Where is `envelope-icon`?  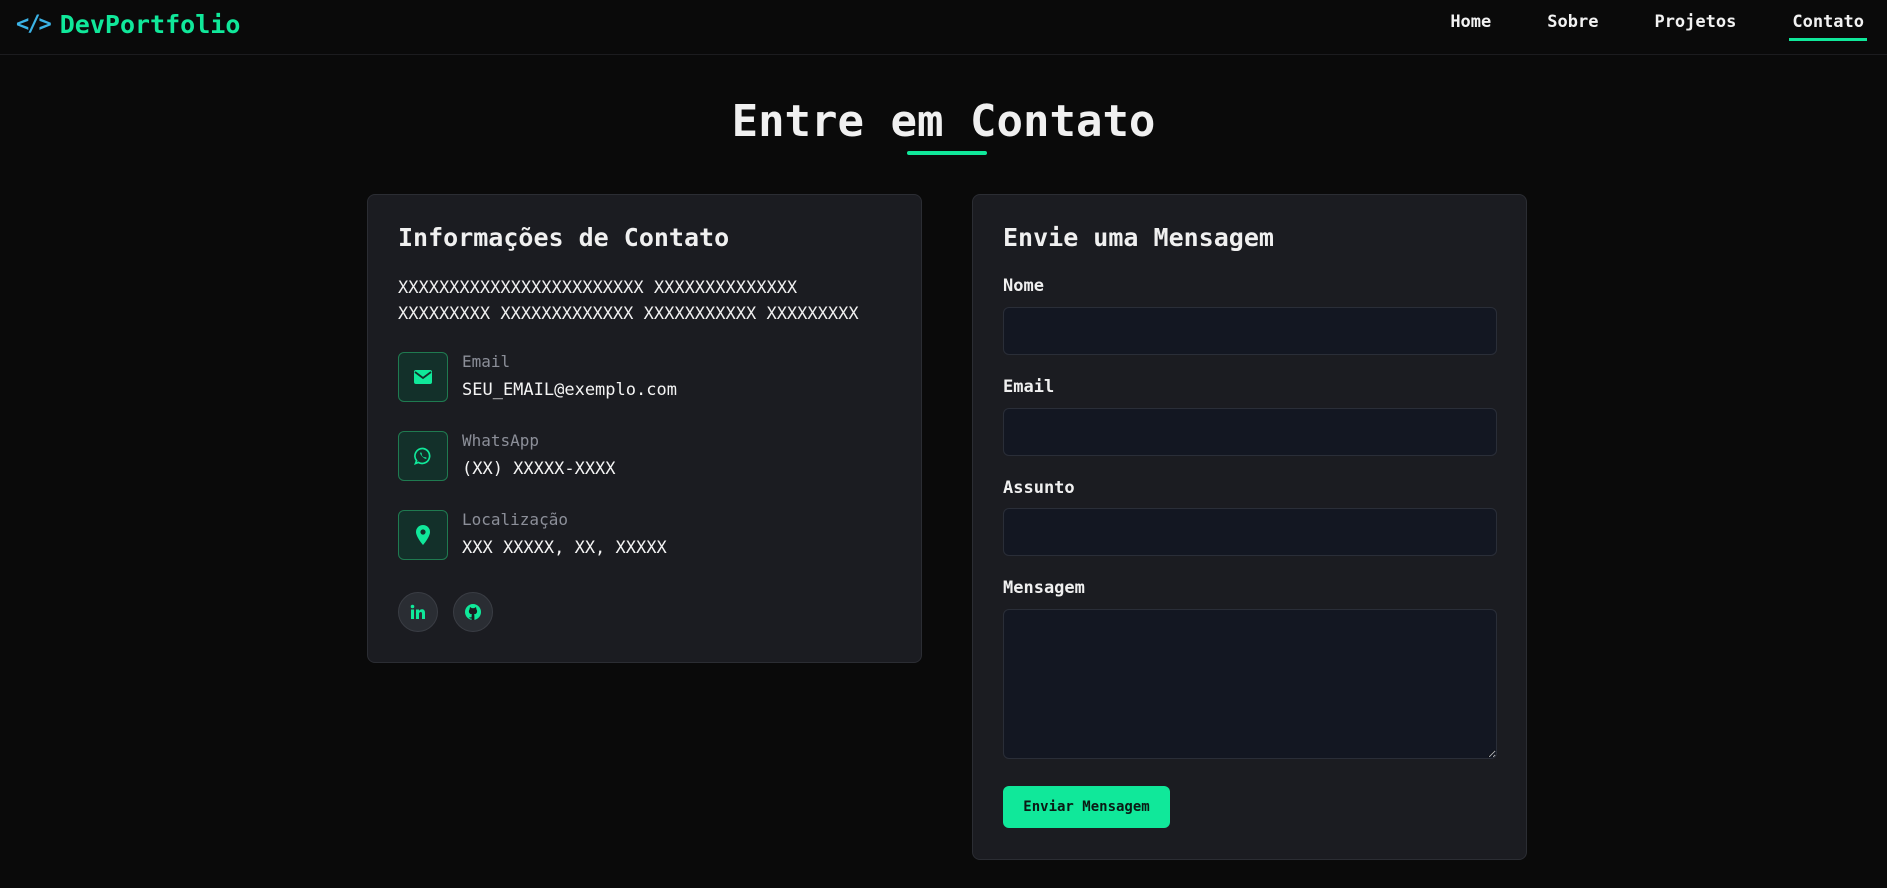 envelope-icon is located at coordinates (423, 377).